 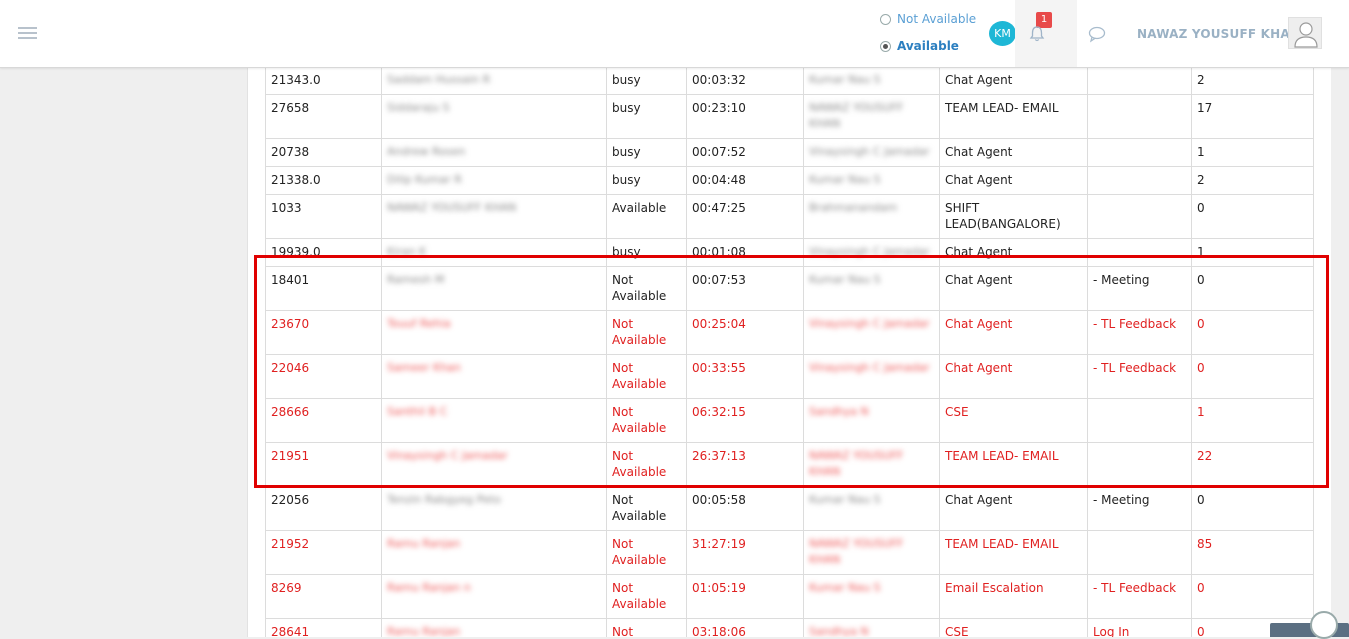 What do you see at coordinates (646, 627) in the screenshot?
I see `cell-status: Not` at bounding box center [646, 627].